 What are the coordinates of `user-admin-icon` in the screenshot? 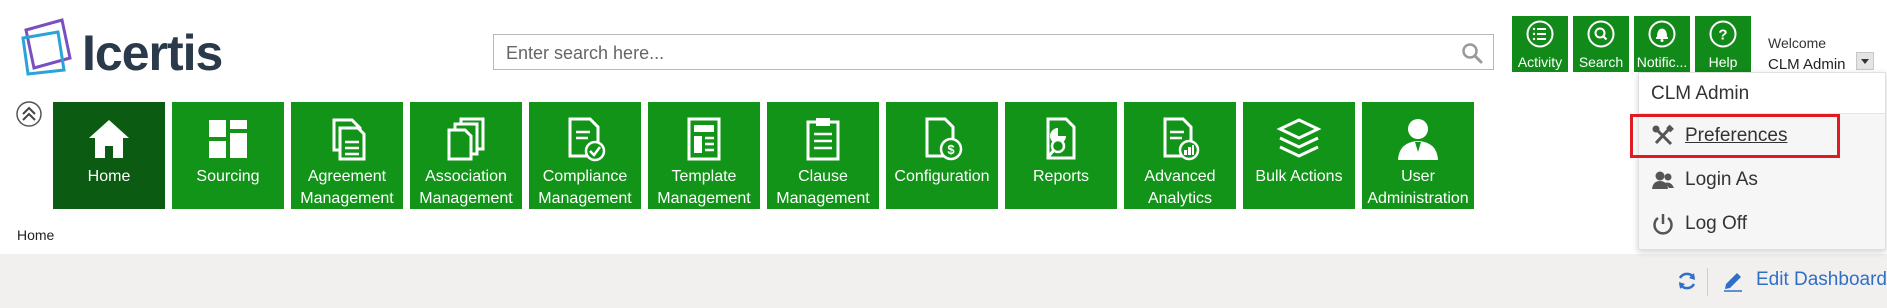 It's located at (1418, 139).